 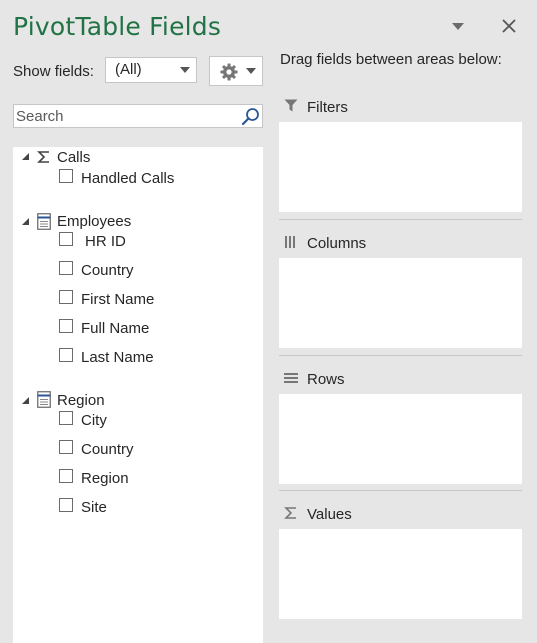 What do you see at coordinates (94, 507) in the screenshot?
I see `field-label: Site` at bounding box center [94, 507].